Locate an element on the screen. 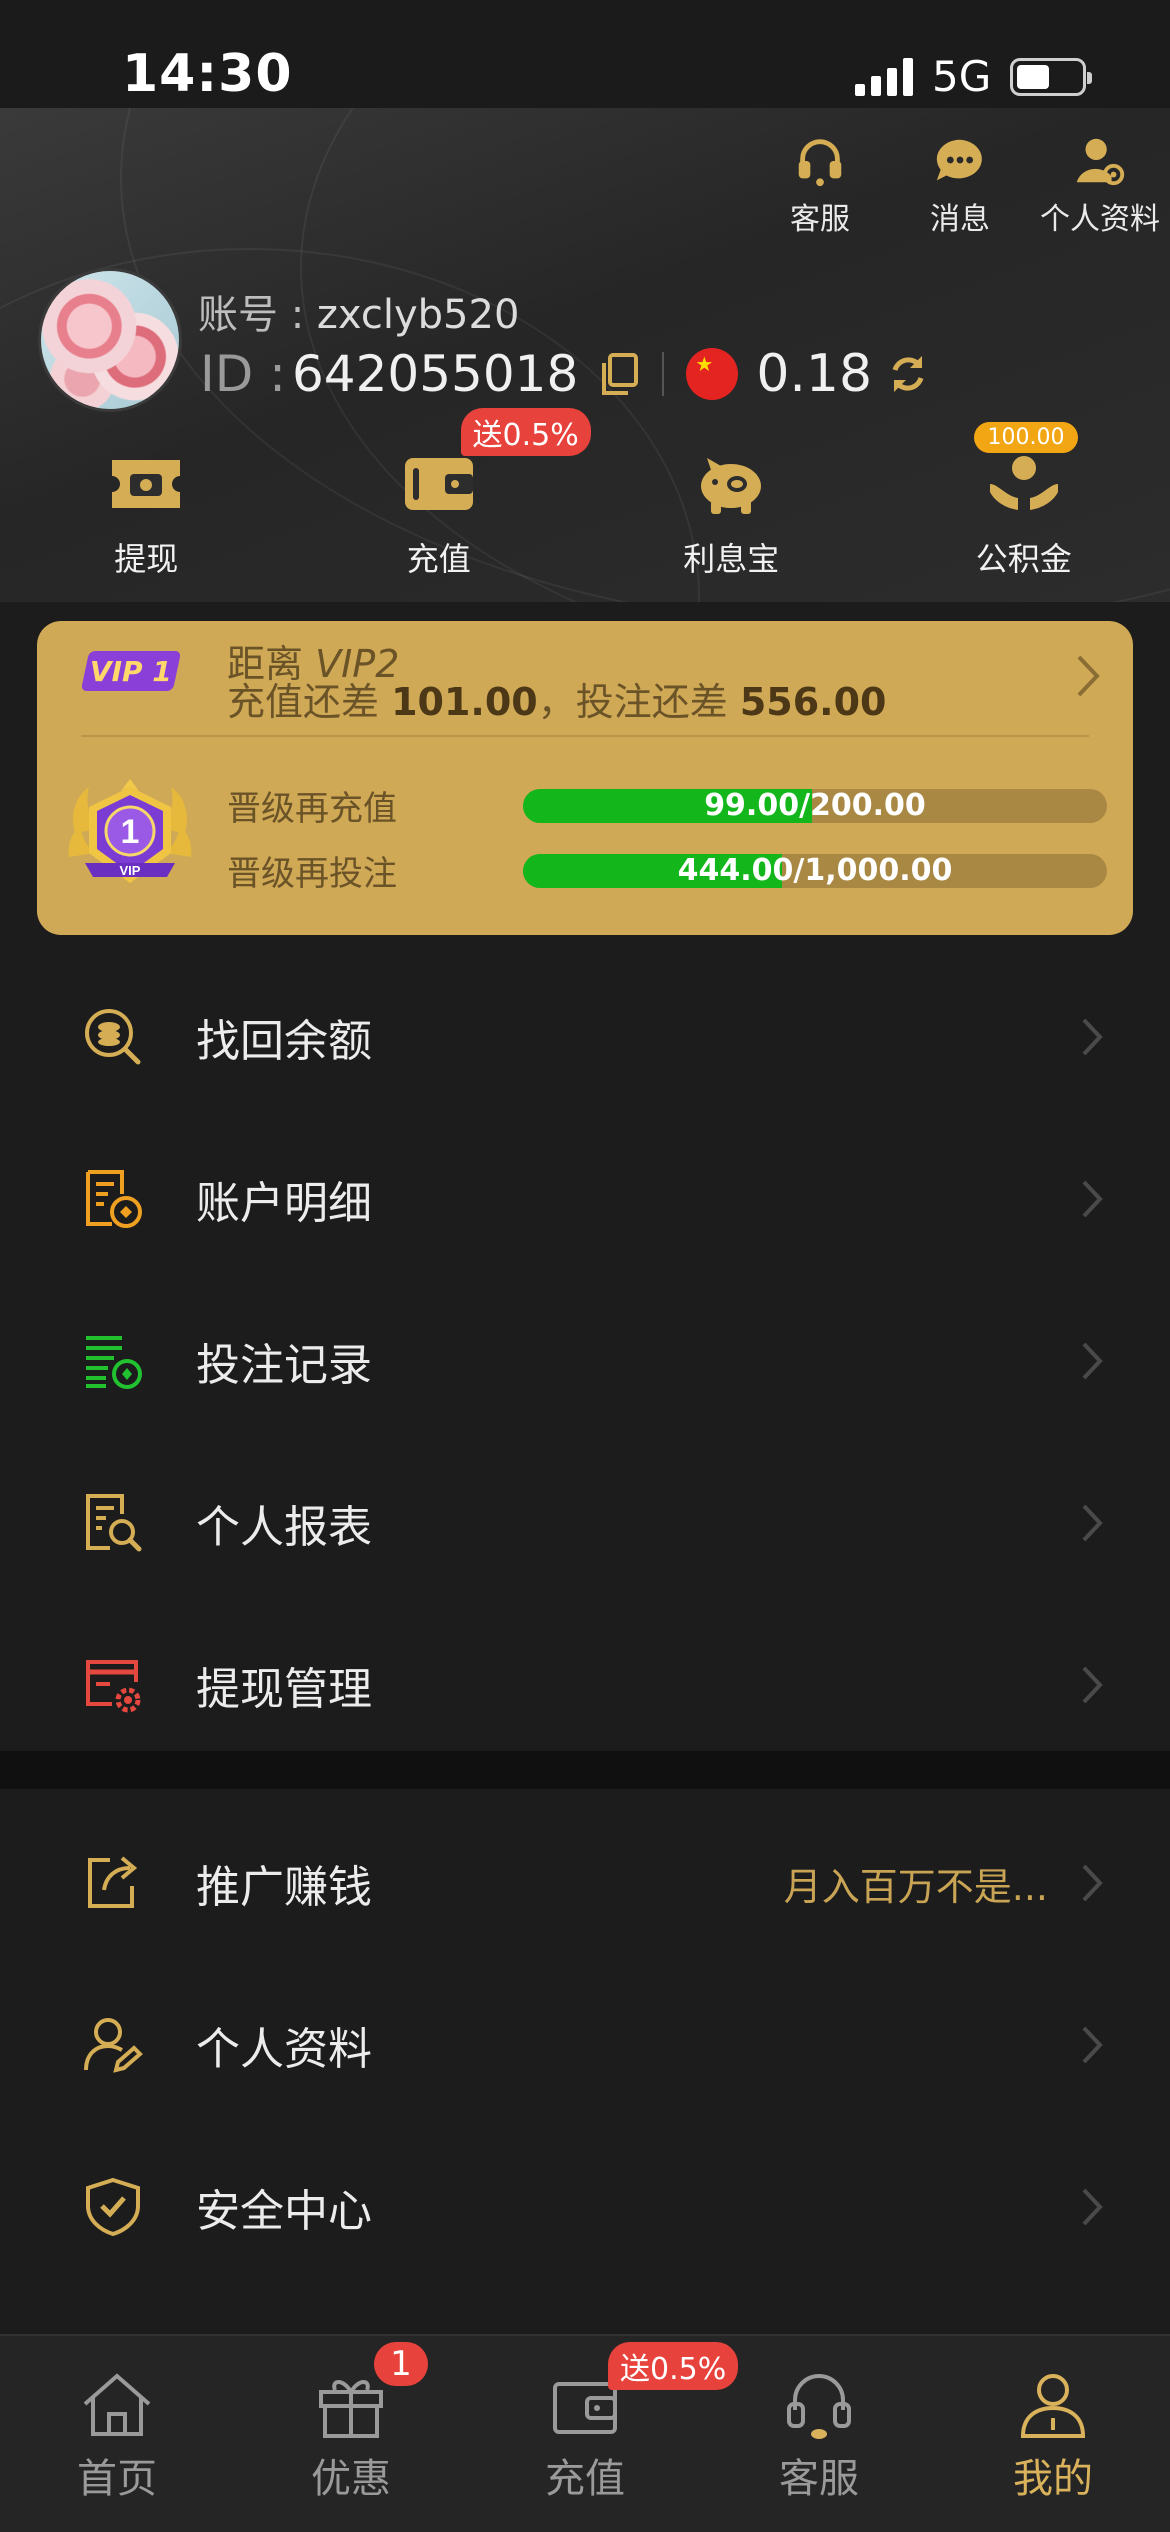 The height and width of the screenshot is (2532, 1170). vip-deposit-diff-value: 101.00 is located at coordinates (464, 702).